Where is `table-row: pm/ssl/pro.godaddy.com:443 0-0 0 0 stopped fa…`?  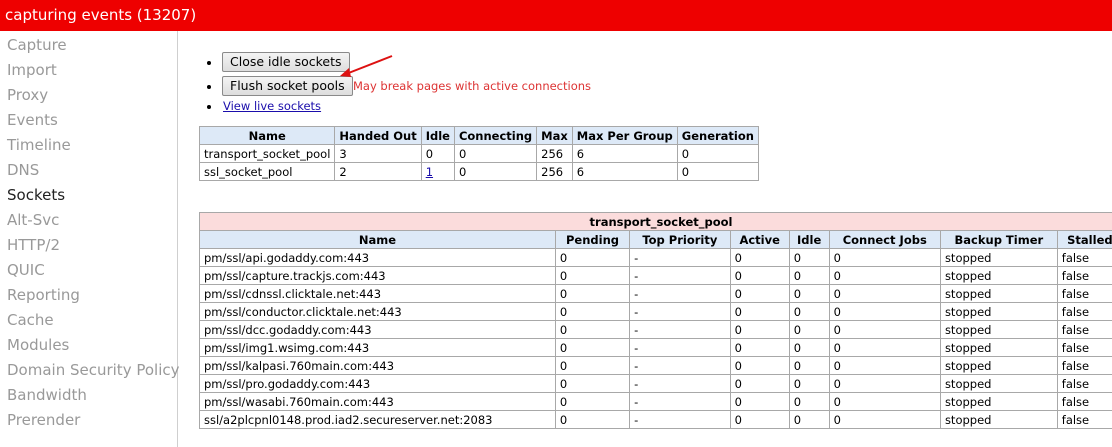
table-row: pm/ssl/pro.godaddy.com:443 0-0 0 0 stopped fa… is located at coordinates (655, 383).